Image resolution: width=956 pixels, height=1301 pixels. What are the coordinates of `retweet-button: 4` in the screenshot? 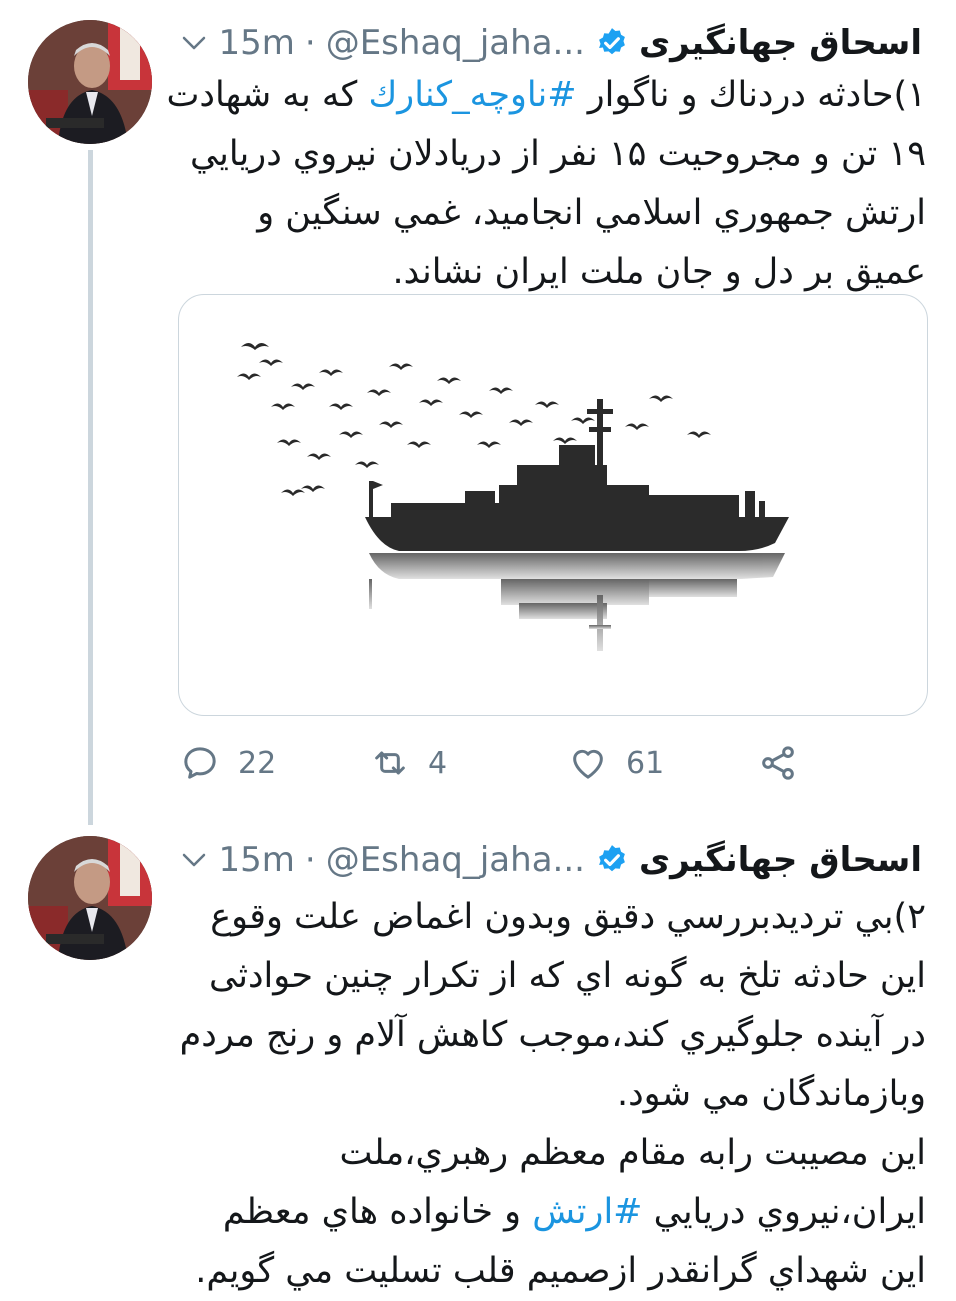 It's located at (408, 763).